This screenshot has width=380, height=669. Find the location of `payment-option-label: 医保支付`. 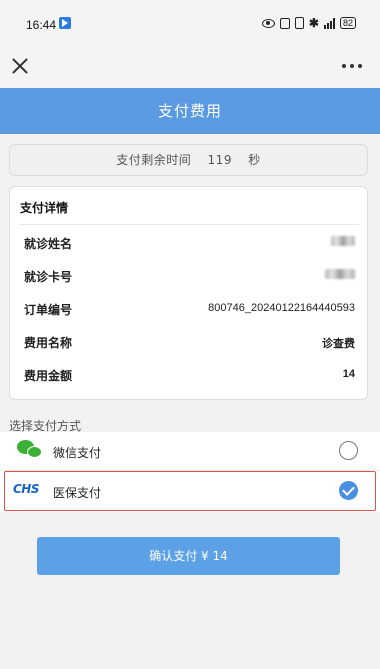

payment-option-label: 医保支付 is located at coordinates (77, 493).